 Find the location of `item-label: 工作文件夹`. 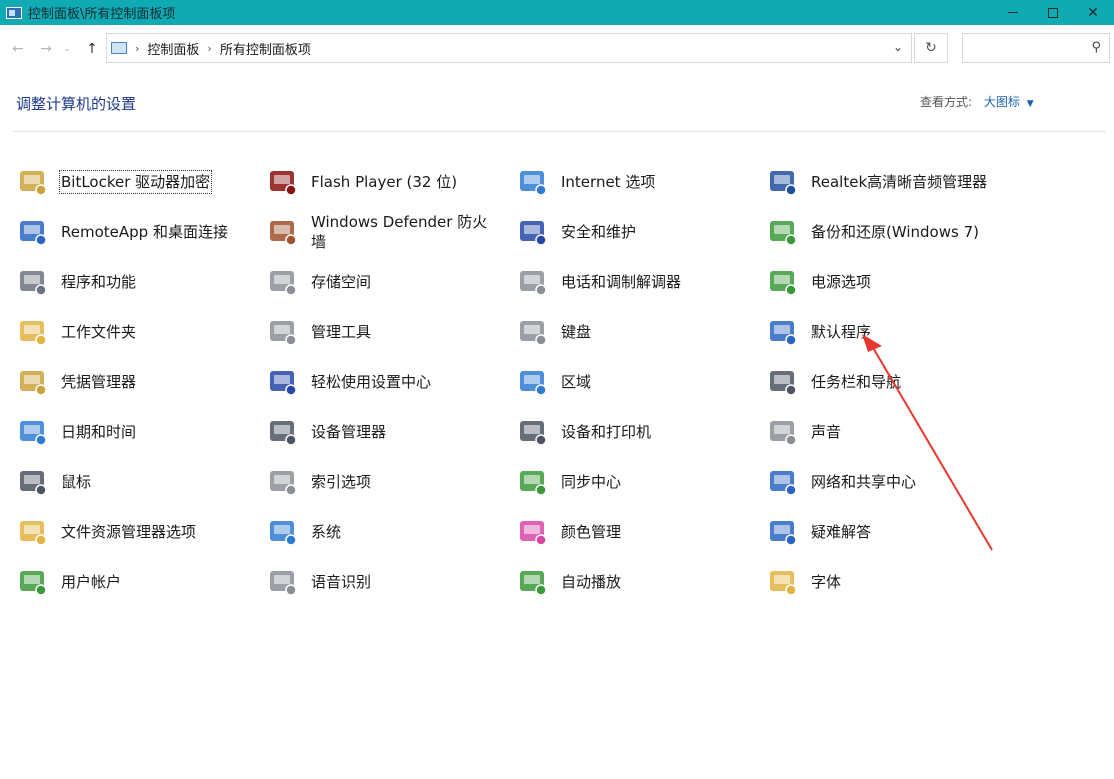

item-label: 工作文件夹 is located at coordinates (99, 332).